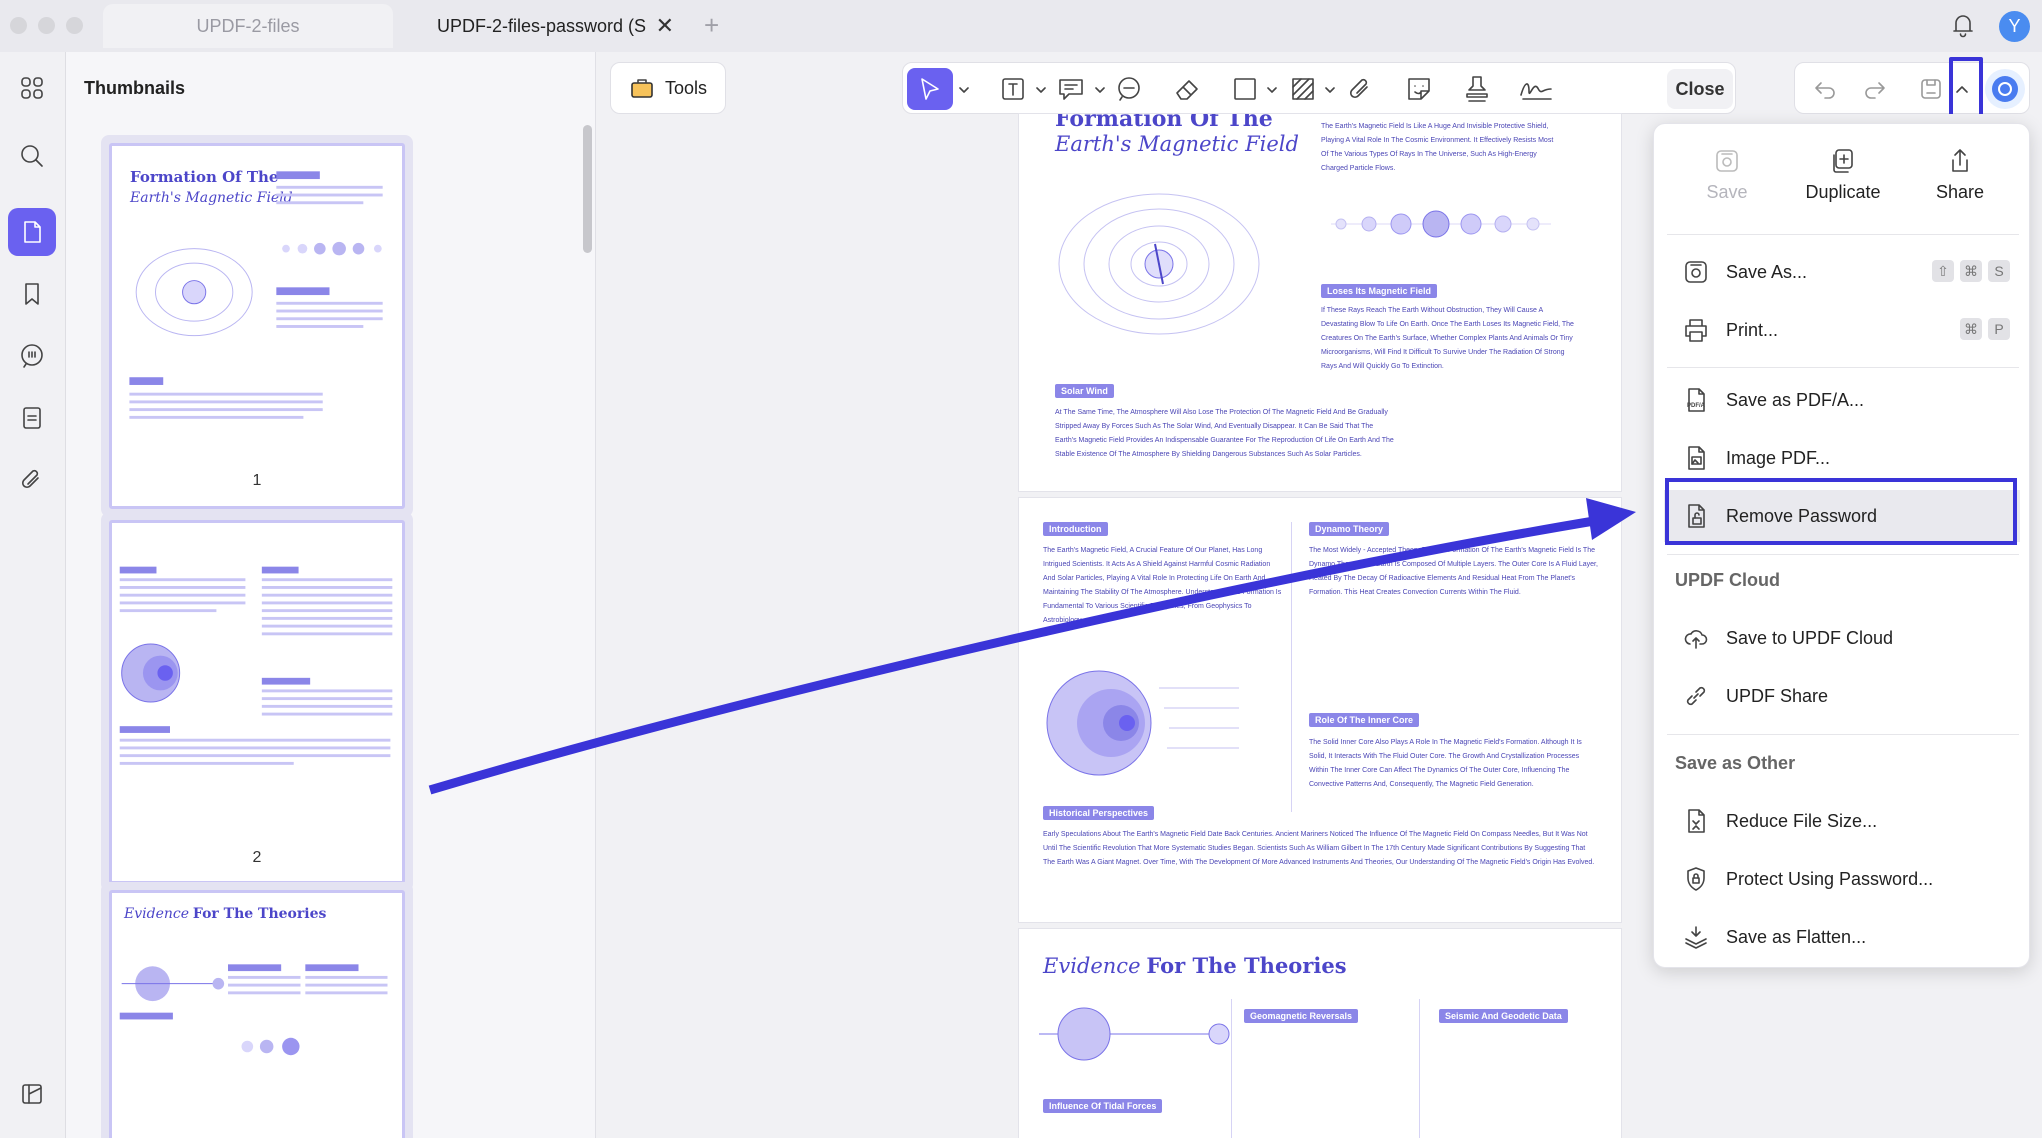 This screenshot has height=1138, width=2042. Describe the element at coordinates (32, 232) in the screenshot. I see `thumbnails-icon` at that location.